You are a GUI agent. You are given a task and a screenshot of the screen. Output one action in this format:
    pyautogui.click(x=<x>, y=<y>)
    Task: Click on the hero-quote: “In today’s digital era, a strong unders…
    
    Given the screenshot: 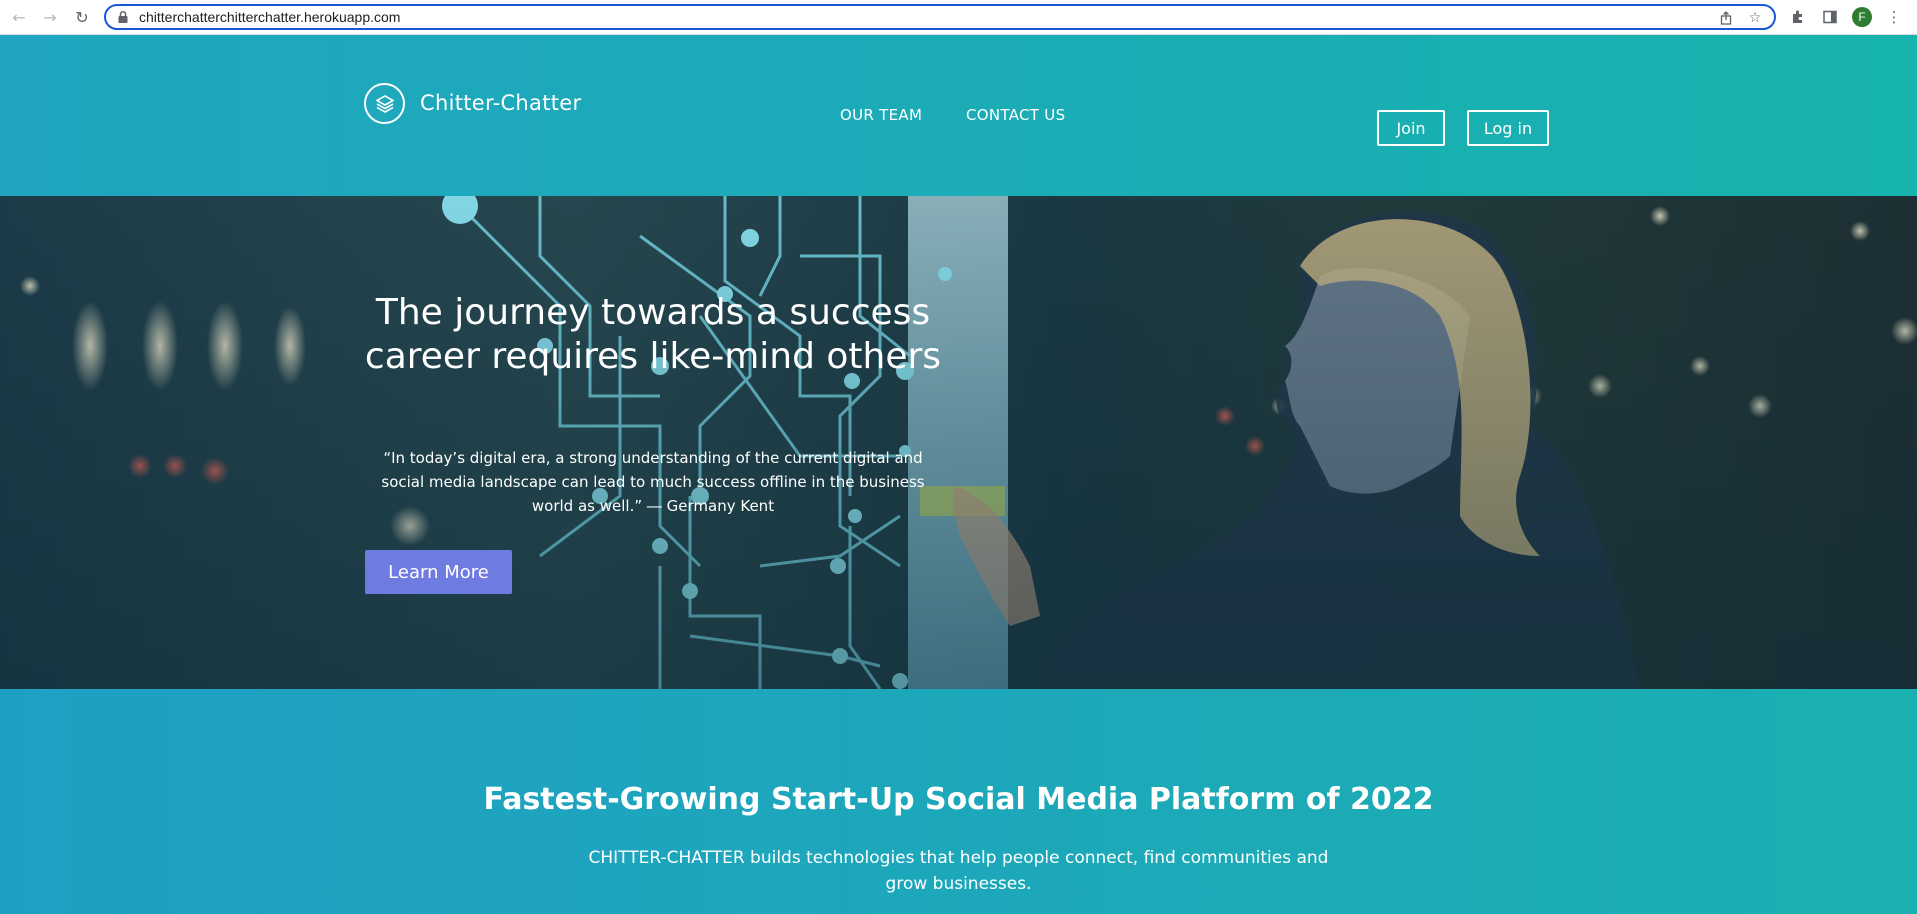 What is the action you would take?
    pyautogui.click(x=653, y=482)
    